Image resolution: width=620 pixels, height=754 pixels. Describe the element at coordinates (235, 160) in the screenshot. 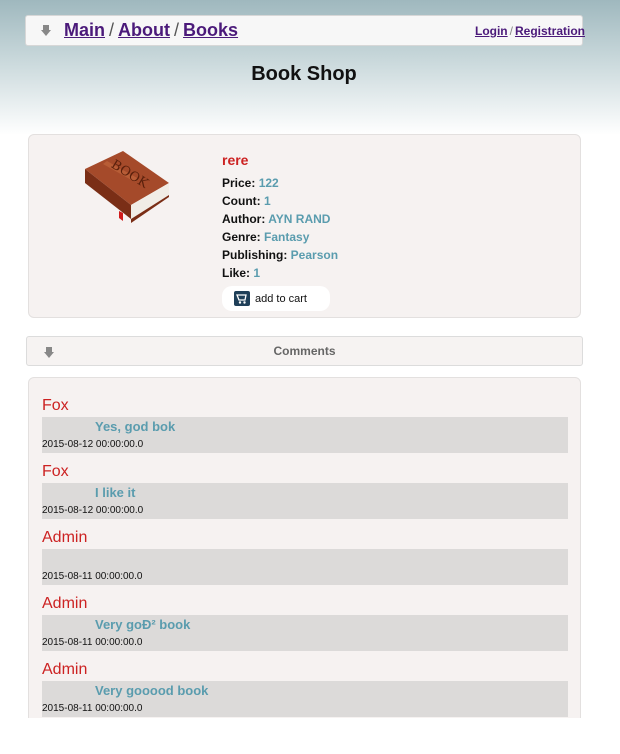

I see `book-title: rere` at that location.